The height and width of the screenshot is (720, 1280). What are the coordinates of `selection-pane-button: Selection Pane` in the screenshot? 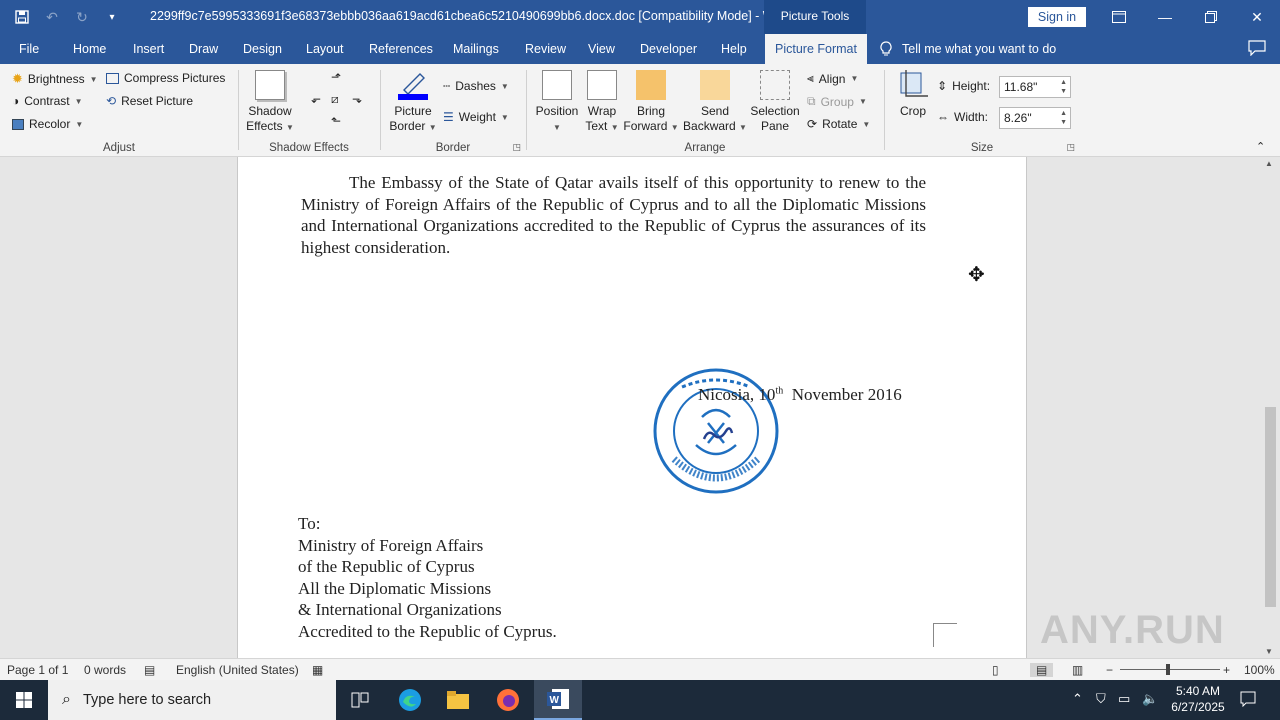 It's located at (775, 102).